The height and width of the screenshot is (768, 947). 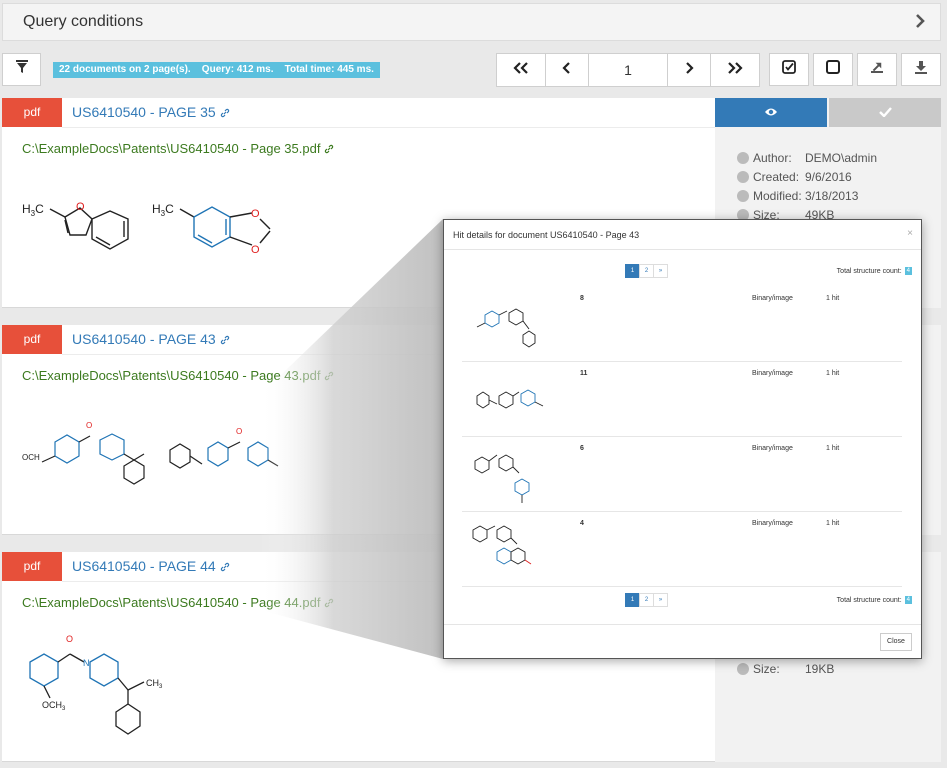 What do you see at coordinates (743, 195) in the screenshot?
I see `clock-icon` at bounding box center [743, 195].